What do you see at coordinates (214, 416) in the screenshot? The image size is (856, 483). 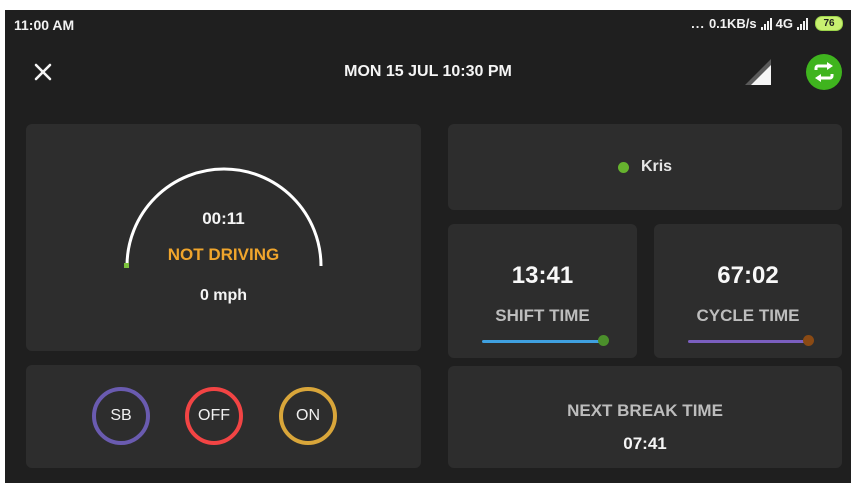 I see `off-duty-button: OFF` at bounding box center [214, 416].